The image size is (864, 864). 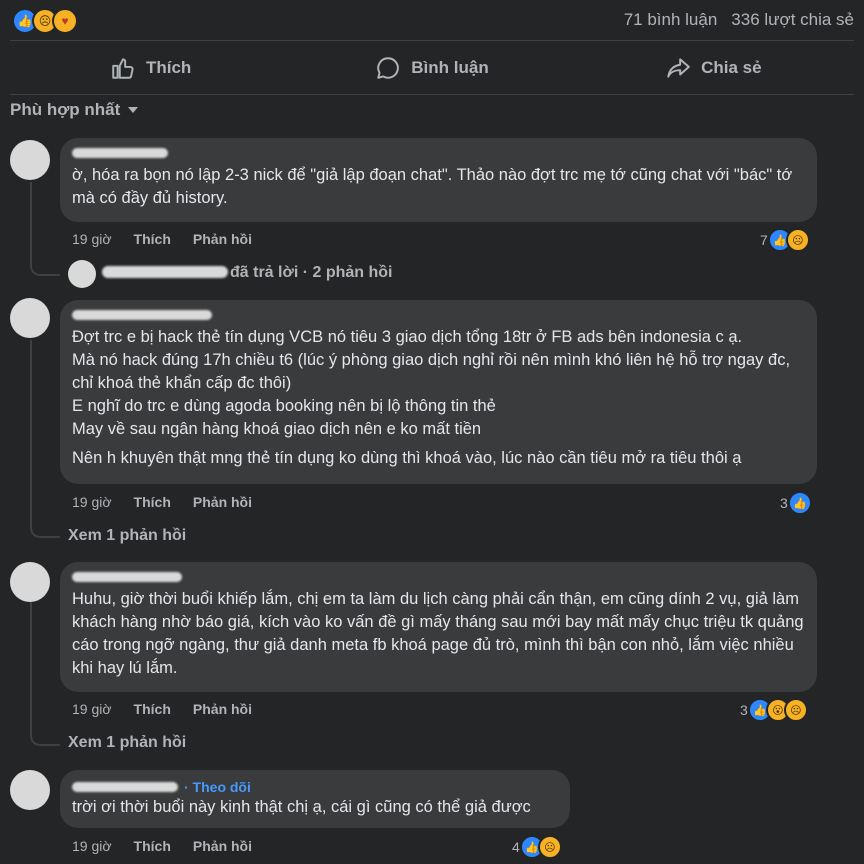 I want to click on share-button: Chia sẻ, so click(x=713, y=68).